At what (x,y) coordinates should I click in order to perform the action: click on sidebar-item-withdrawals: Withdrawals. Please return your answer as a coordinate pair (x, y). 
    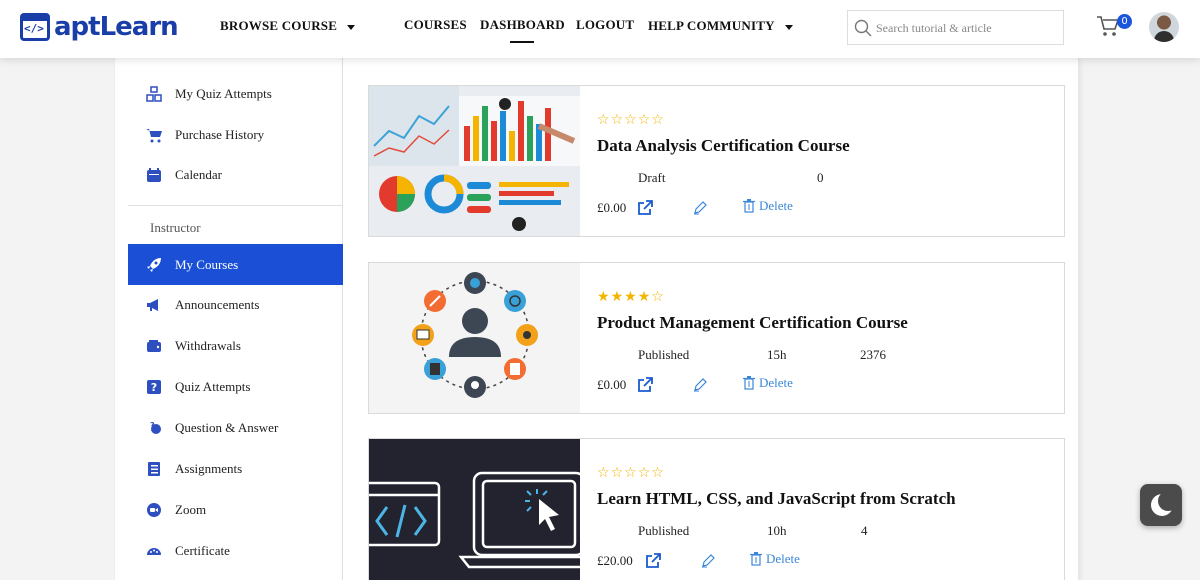
    Looking at the image, I should click on (235, 345).